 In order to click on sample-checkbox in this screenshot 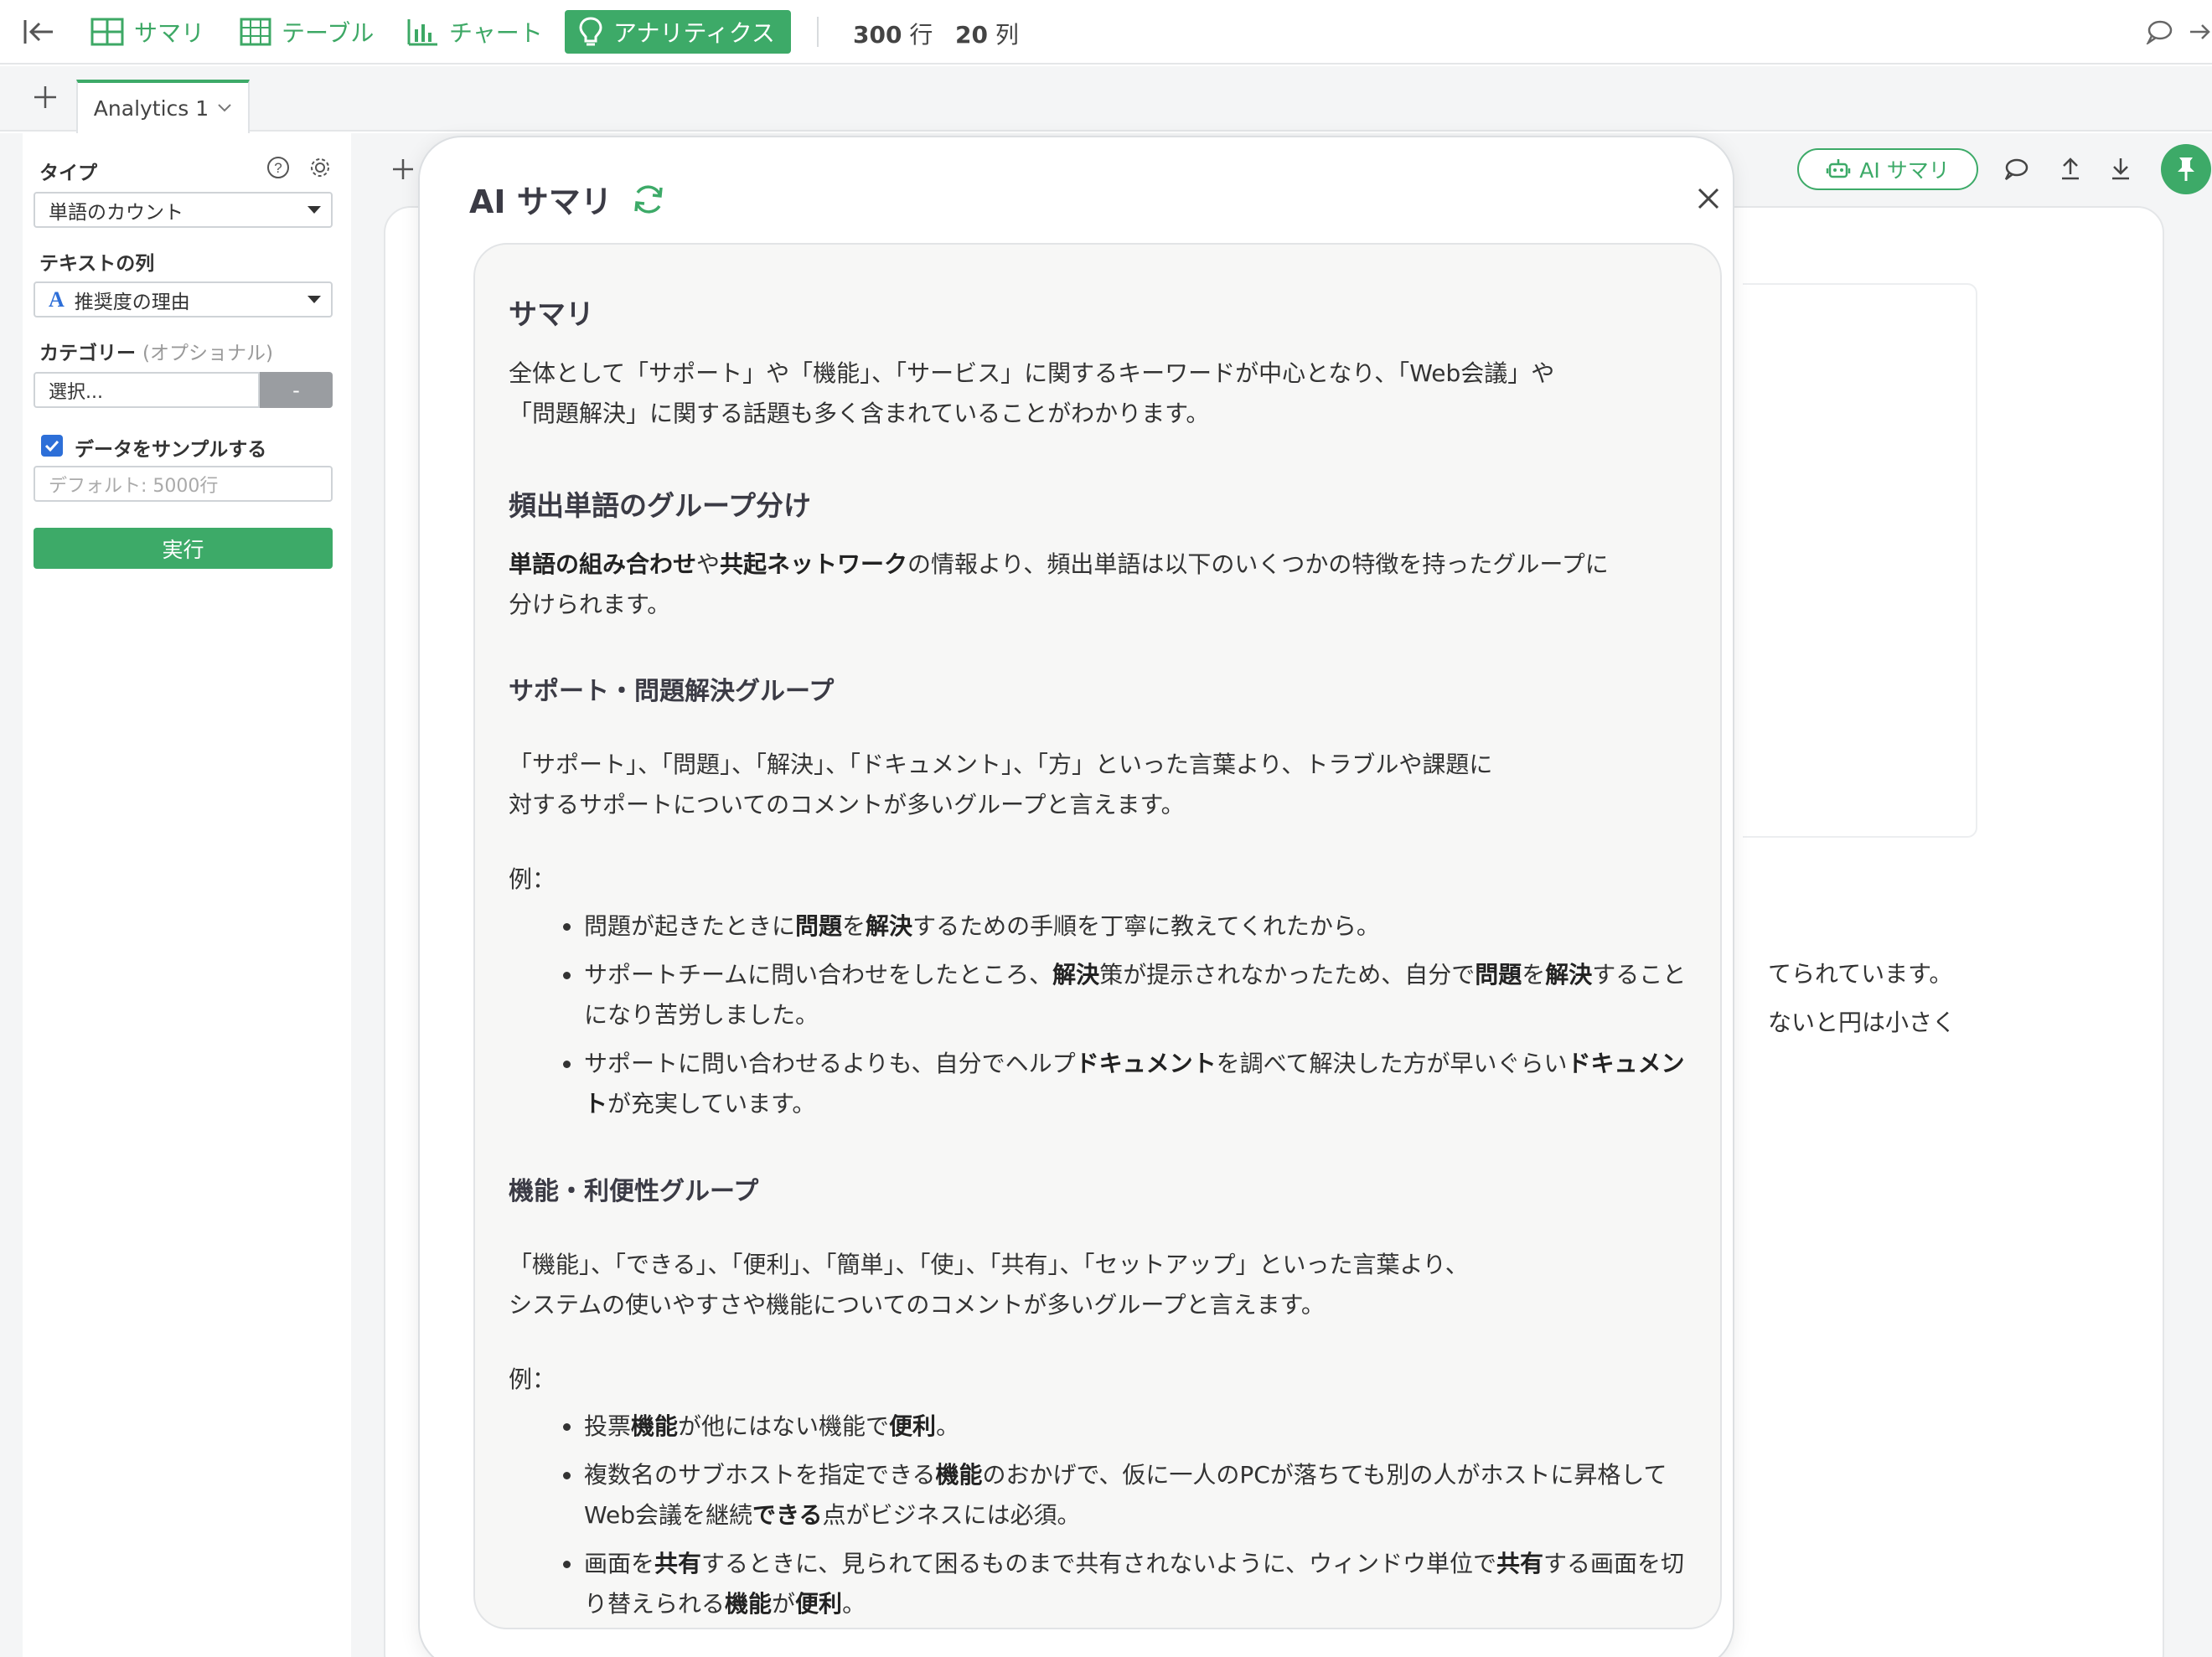, I will do `click(52, 446)`.